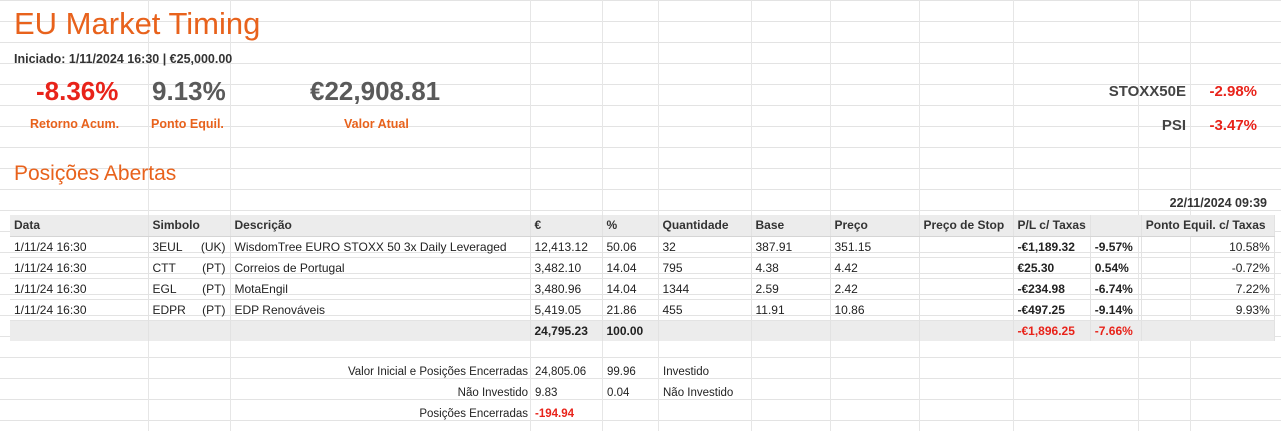 The width and height of the screenshot is (1281, 431). I want to click on cell-eur: 5,419.05, so click(566, 310).